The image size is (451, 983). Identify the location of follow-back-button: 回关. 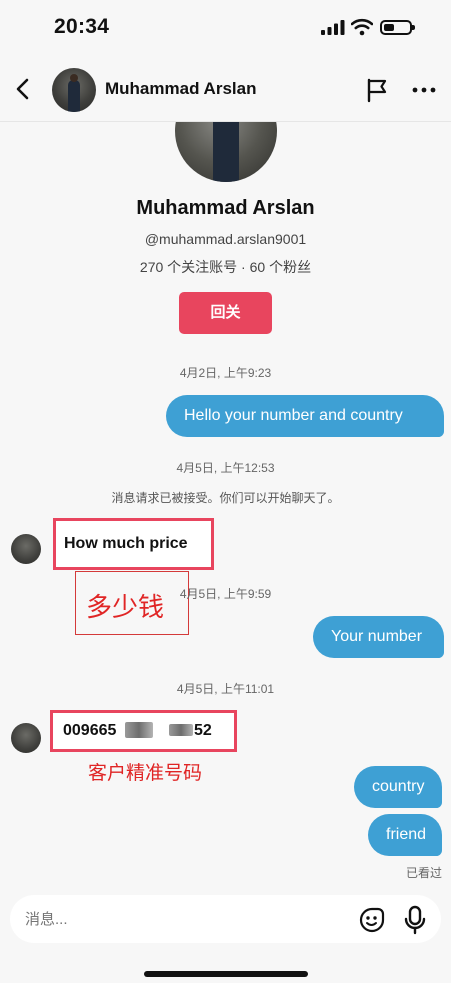
(225, 313).